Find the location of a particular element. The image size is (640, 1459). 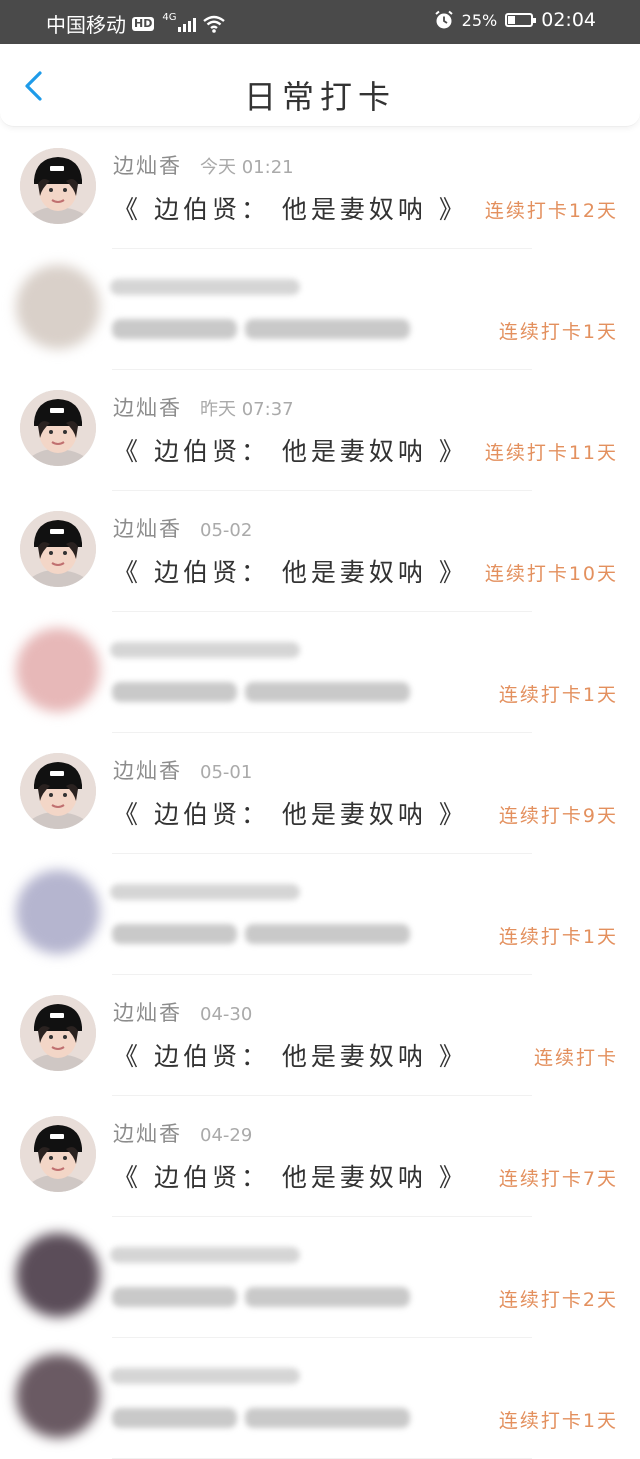

streak-label: 连续打卡10天 is located at coordinates (551, 574).